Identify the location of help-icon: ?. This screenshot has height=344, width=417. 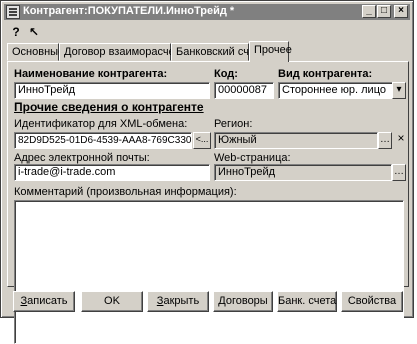
(16, 32).